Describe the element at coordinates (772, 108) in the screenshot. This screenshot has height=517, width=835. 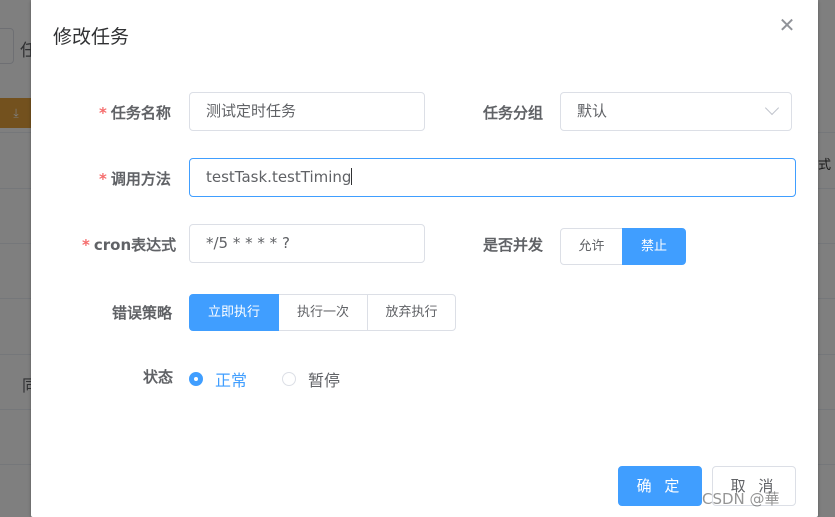
I see `chevron-down-icon` at that location.